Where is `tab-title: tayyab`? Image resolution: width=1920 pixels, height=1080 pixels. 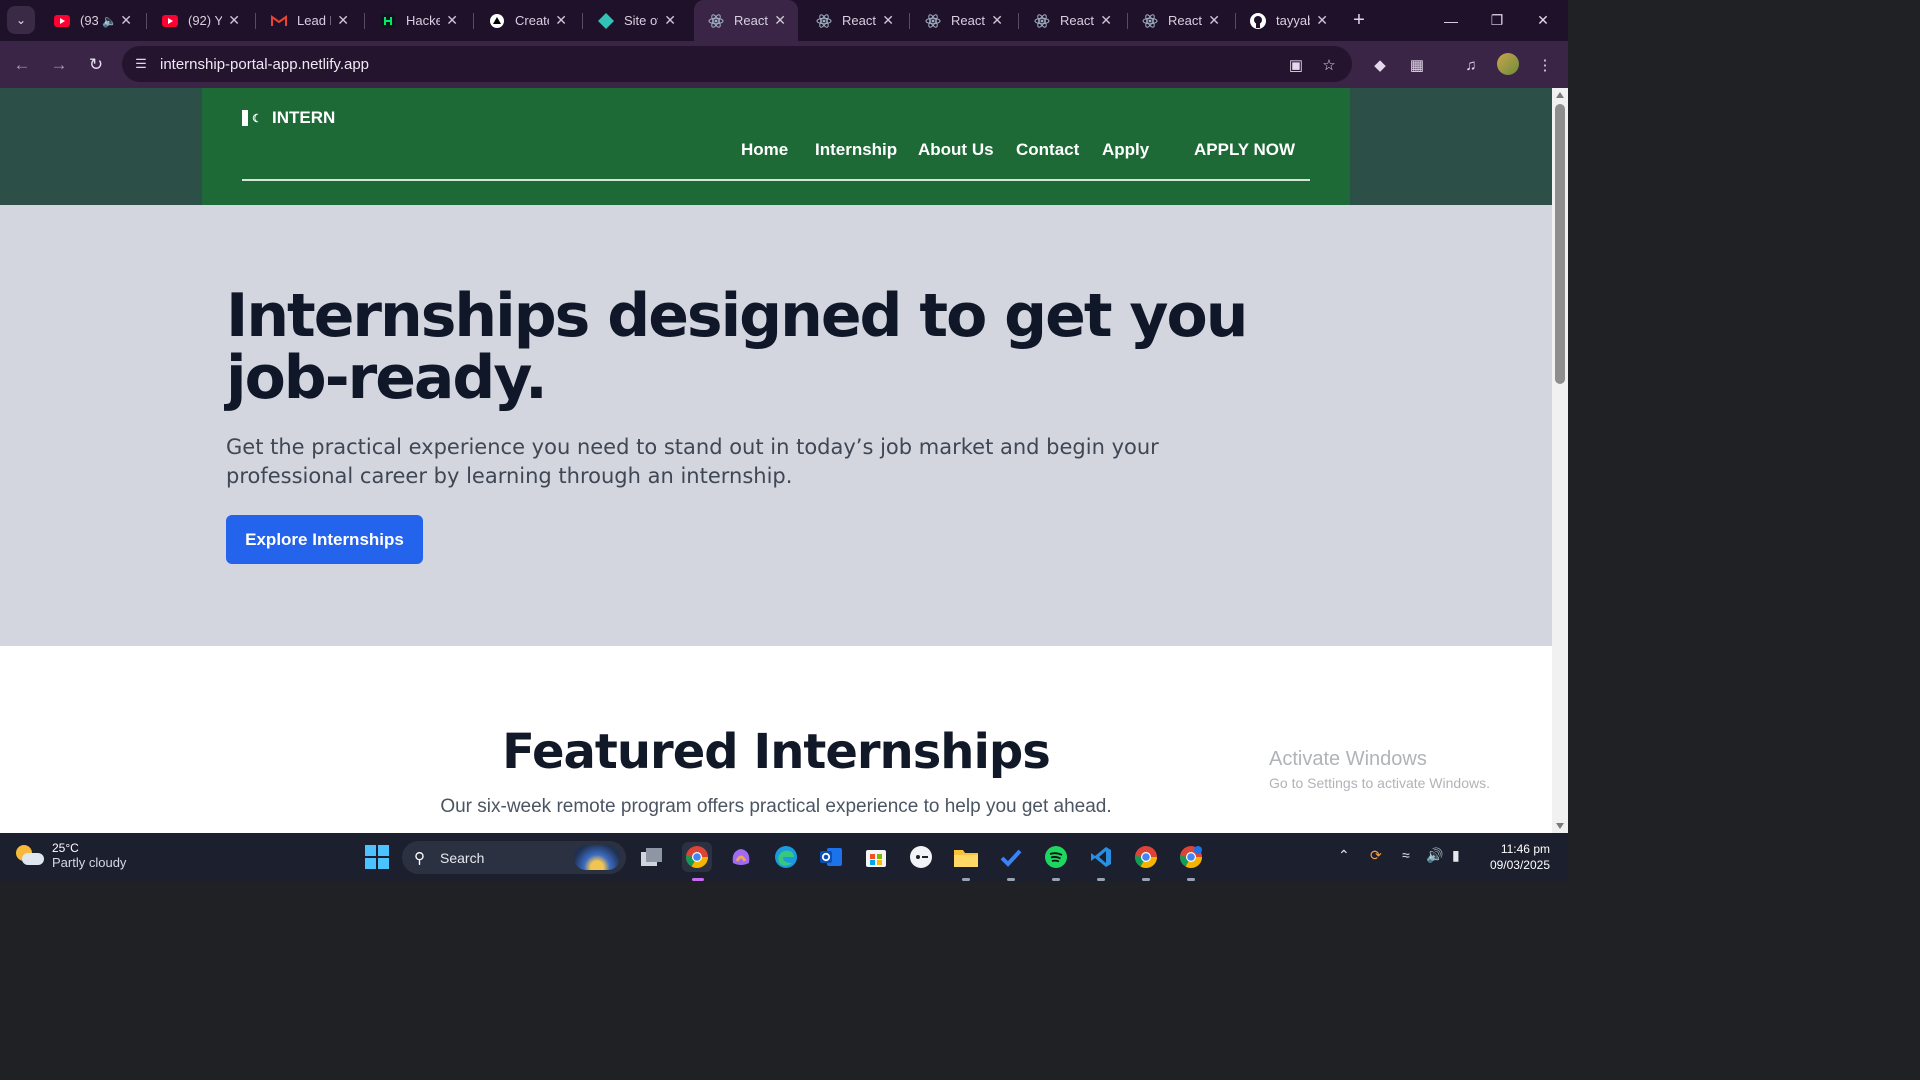 tab-title: tayyab is located at coordinates (1293, 20).